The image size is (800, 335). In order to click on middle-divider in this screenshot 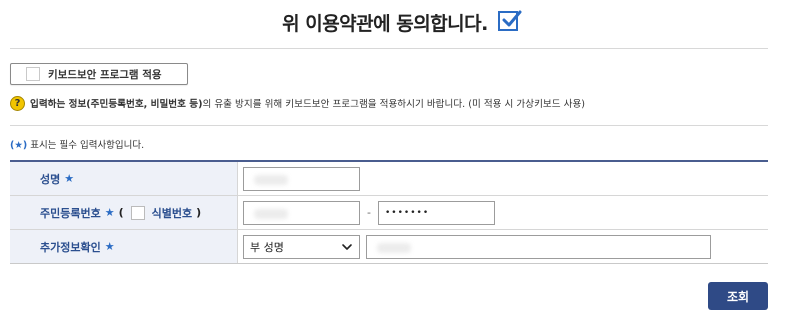, I will do `click(389, 125)`.